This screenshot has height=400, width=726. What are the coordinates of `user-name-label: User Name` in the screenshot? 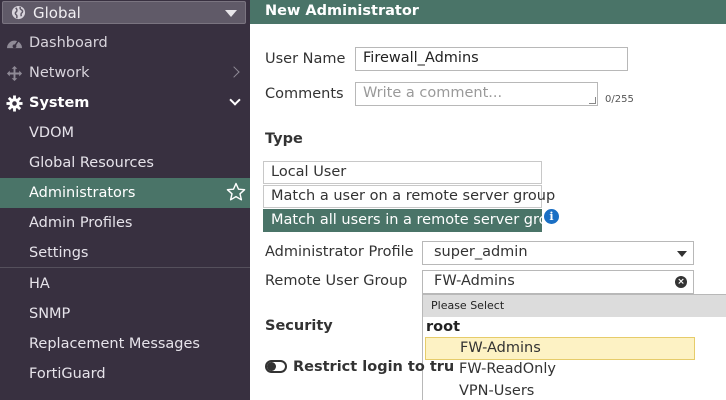 It's located at (305, 59).